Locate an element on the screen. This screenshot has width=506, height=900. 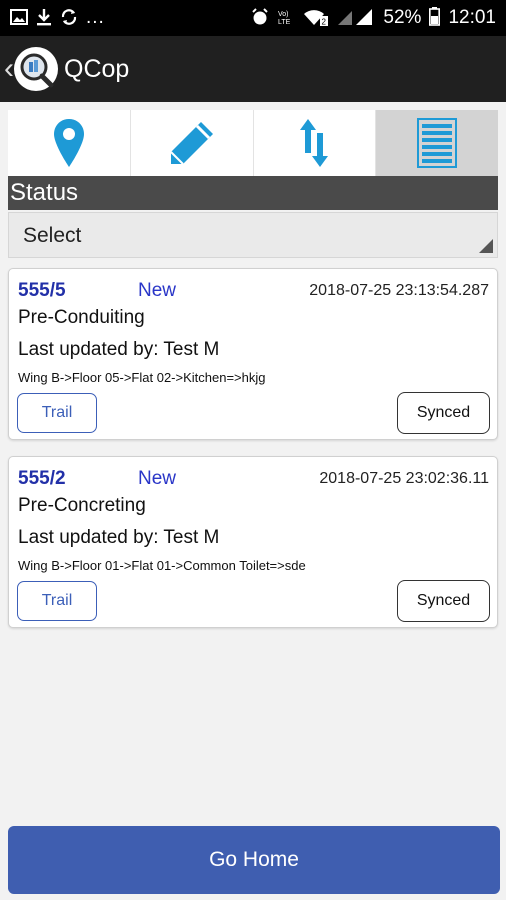
svg-text: 2 is located at coordinates (324, 21).